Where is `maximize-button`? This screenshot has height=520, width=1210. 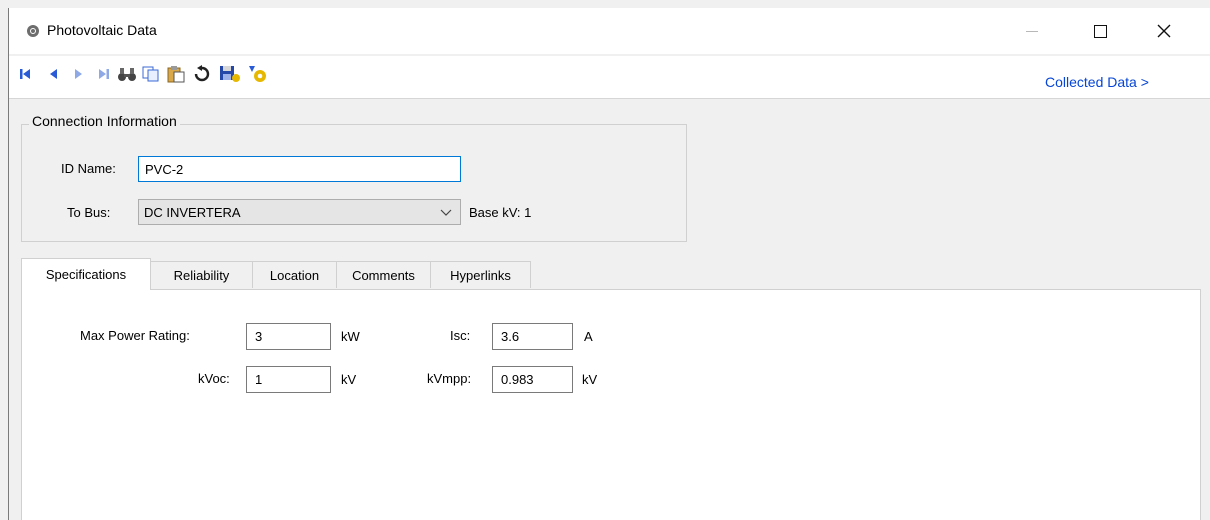
maximize-button is located at coordinates (1100, 31).